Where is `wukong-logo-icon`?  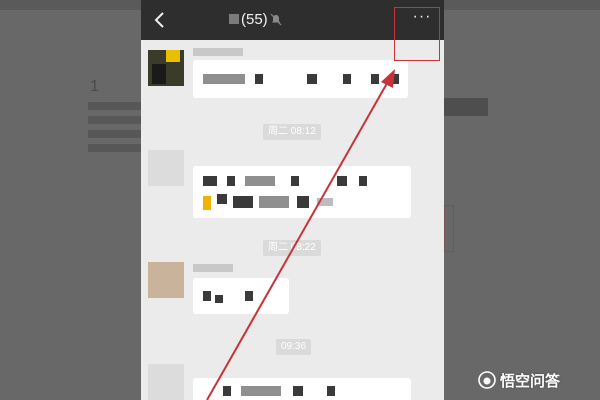
wukong-logo-icon is located at coordinates (487, 380).